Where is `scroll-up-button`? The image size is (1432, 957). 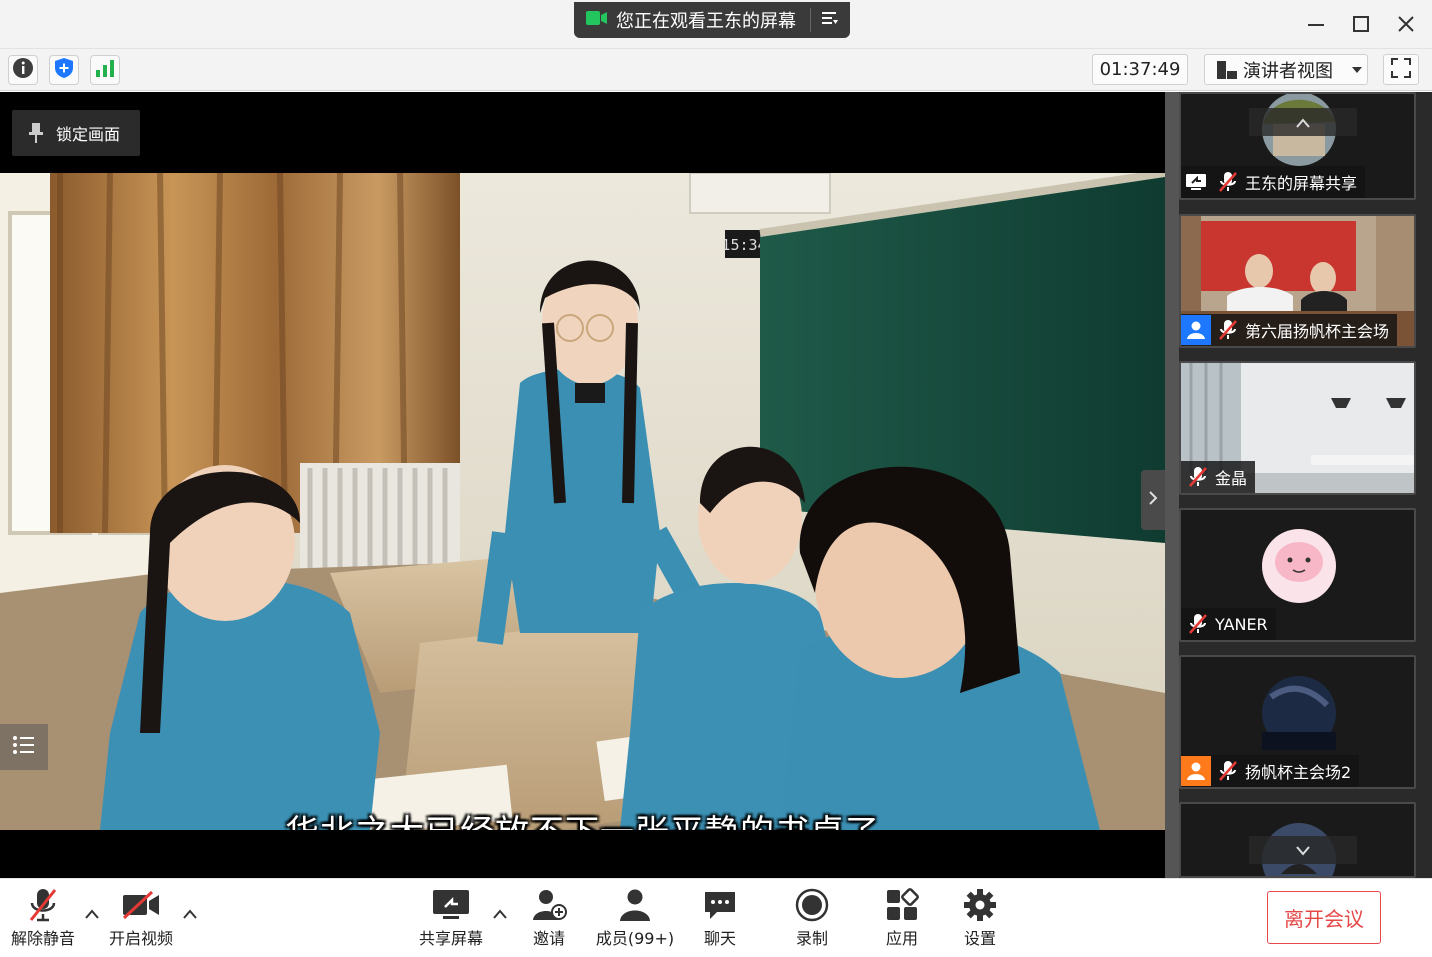 scroll-up-button is located at coordinates (1303, 122).